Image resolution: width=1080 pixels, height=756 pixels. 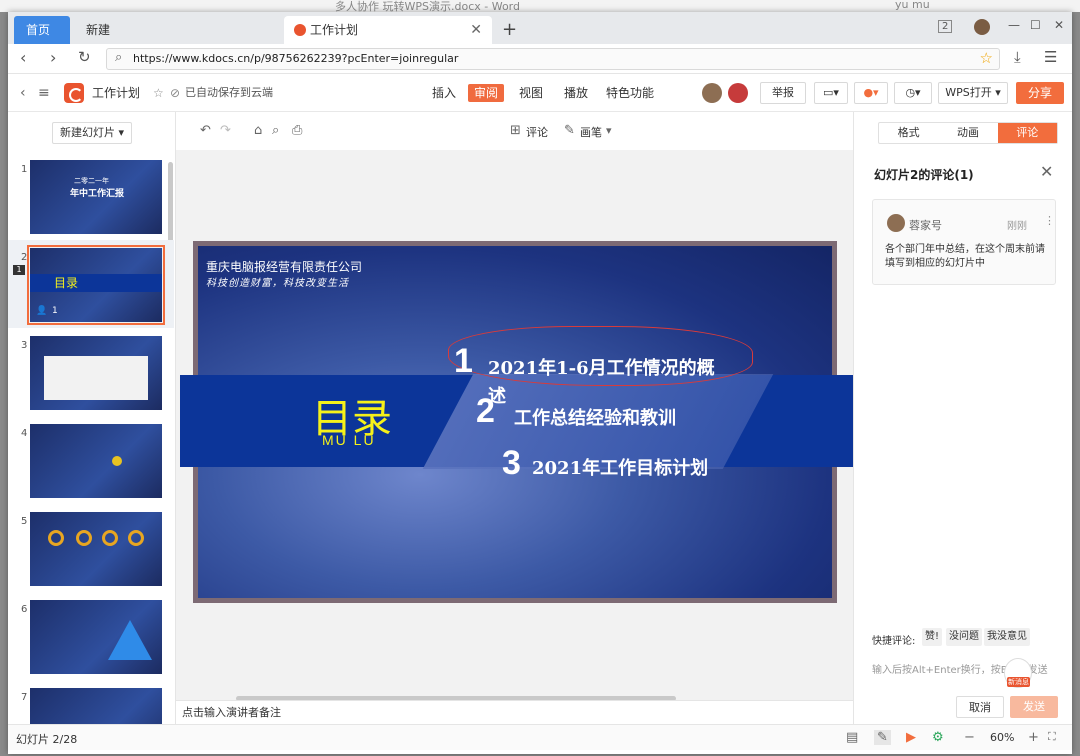 What do you see at coordinates (84, 538) in the screenshot?
I see `thumb-ring` at bounding box center [84, 538].